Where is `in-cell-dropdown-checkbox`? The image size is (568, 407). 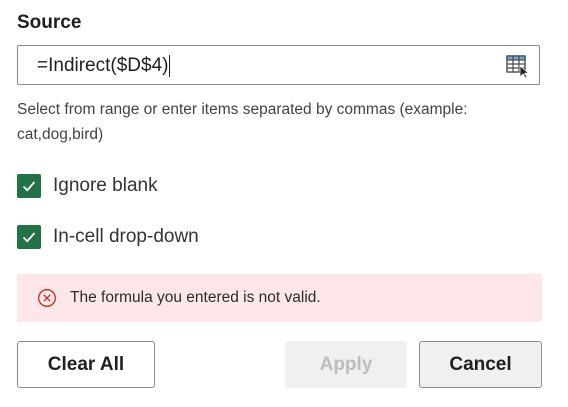
in-cell-dropdown-checkbox is located at coordinates (29, 237).